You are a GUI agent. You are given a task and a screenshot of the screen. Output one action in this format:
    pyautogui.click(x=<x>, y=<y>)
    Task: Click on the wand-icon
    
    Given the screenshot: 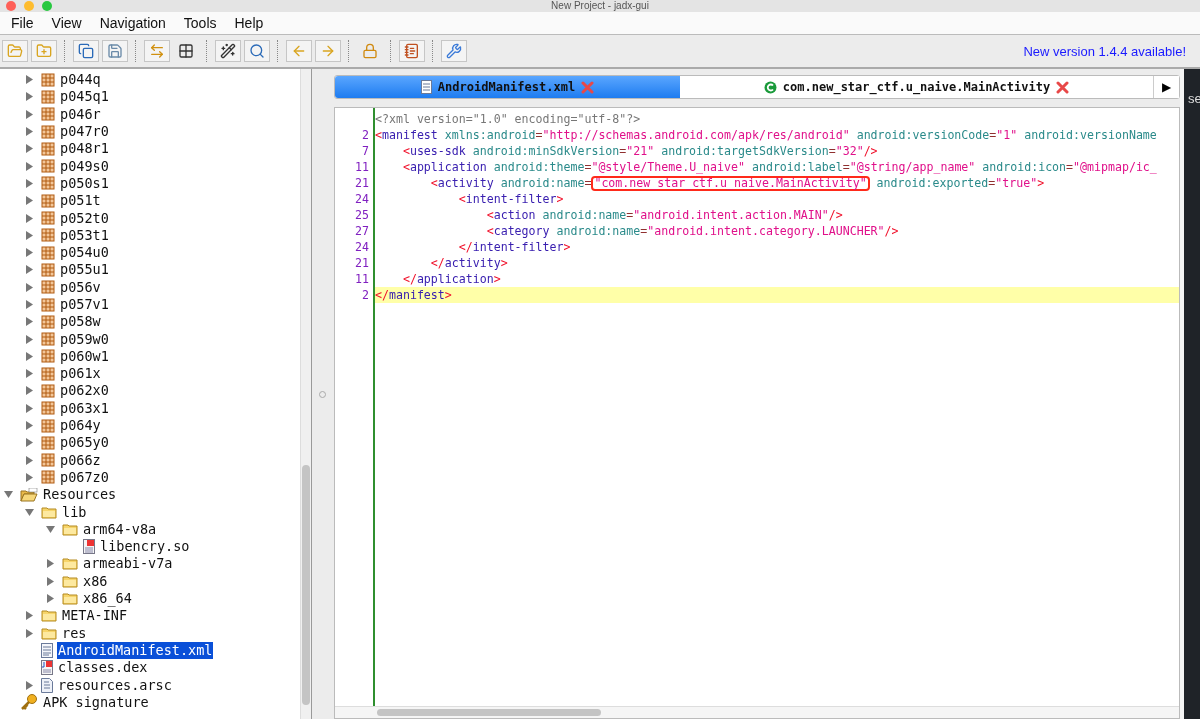 What is the action you would take?
    pyautogui.click(x=228, y=51)
    